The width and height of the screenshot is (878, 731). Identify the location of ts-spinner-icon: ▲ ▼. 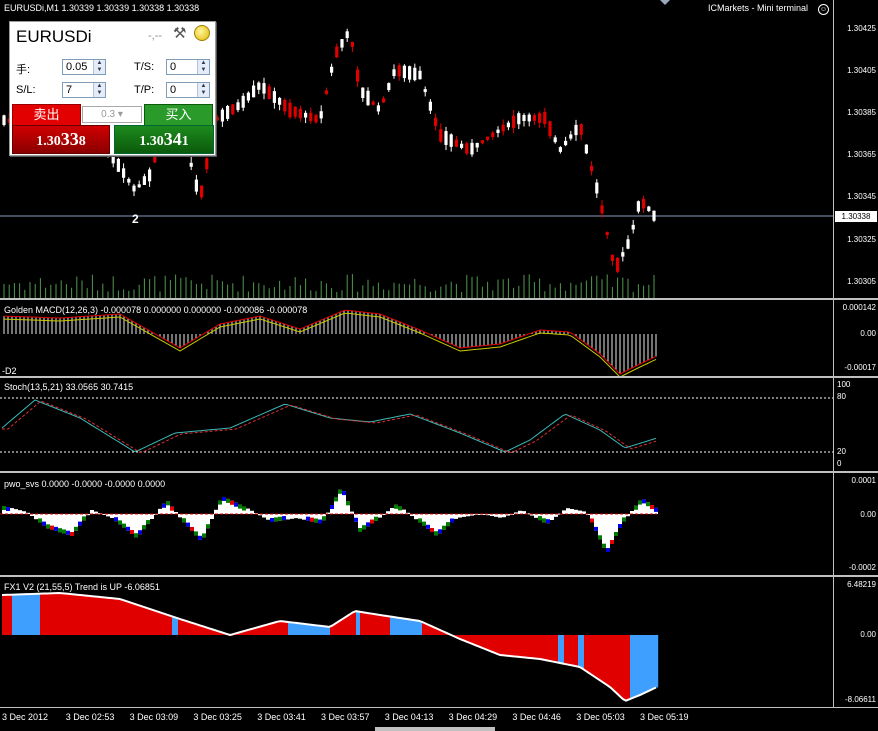
(203, 67).